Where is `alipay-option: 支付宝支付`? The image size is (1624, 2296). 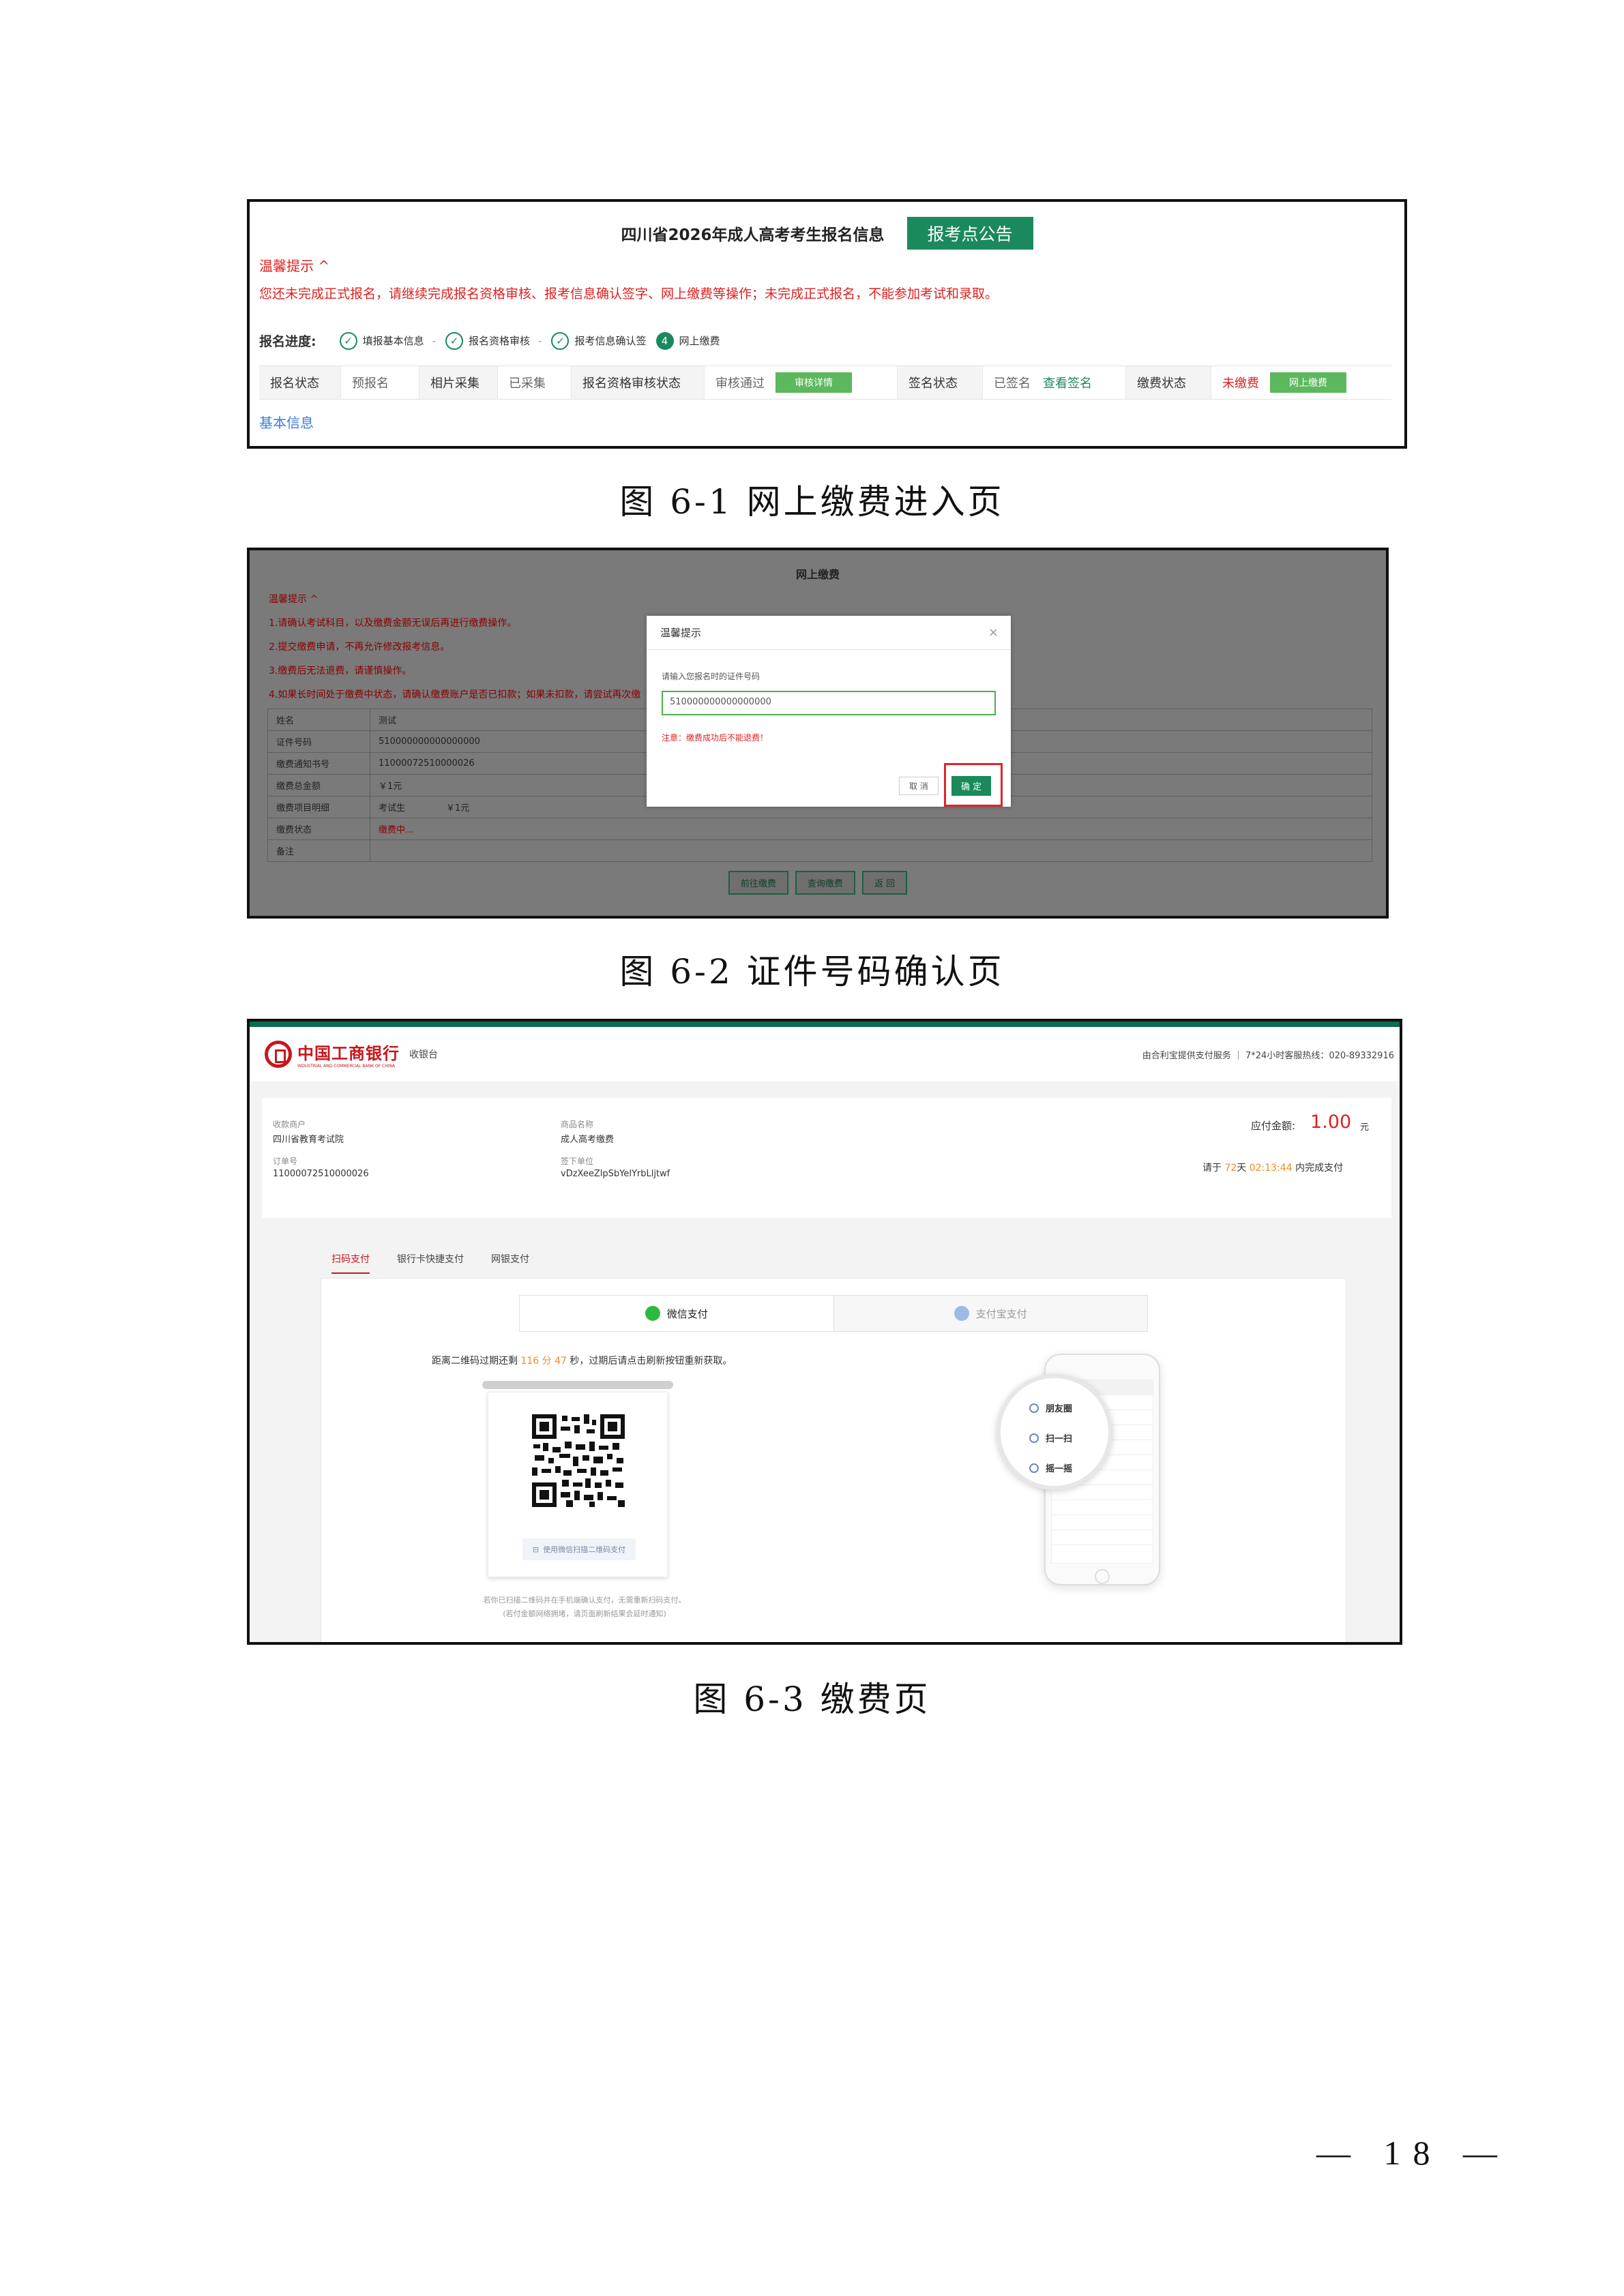
alipay-option: 支付宝支付 is located at coordinates (990, 1314).